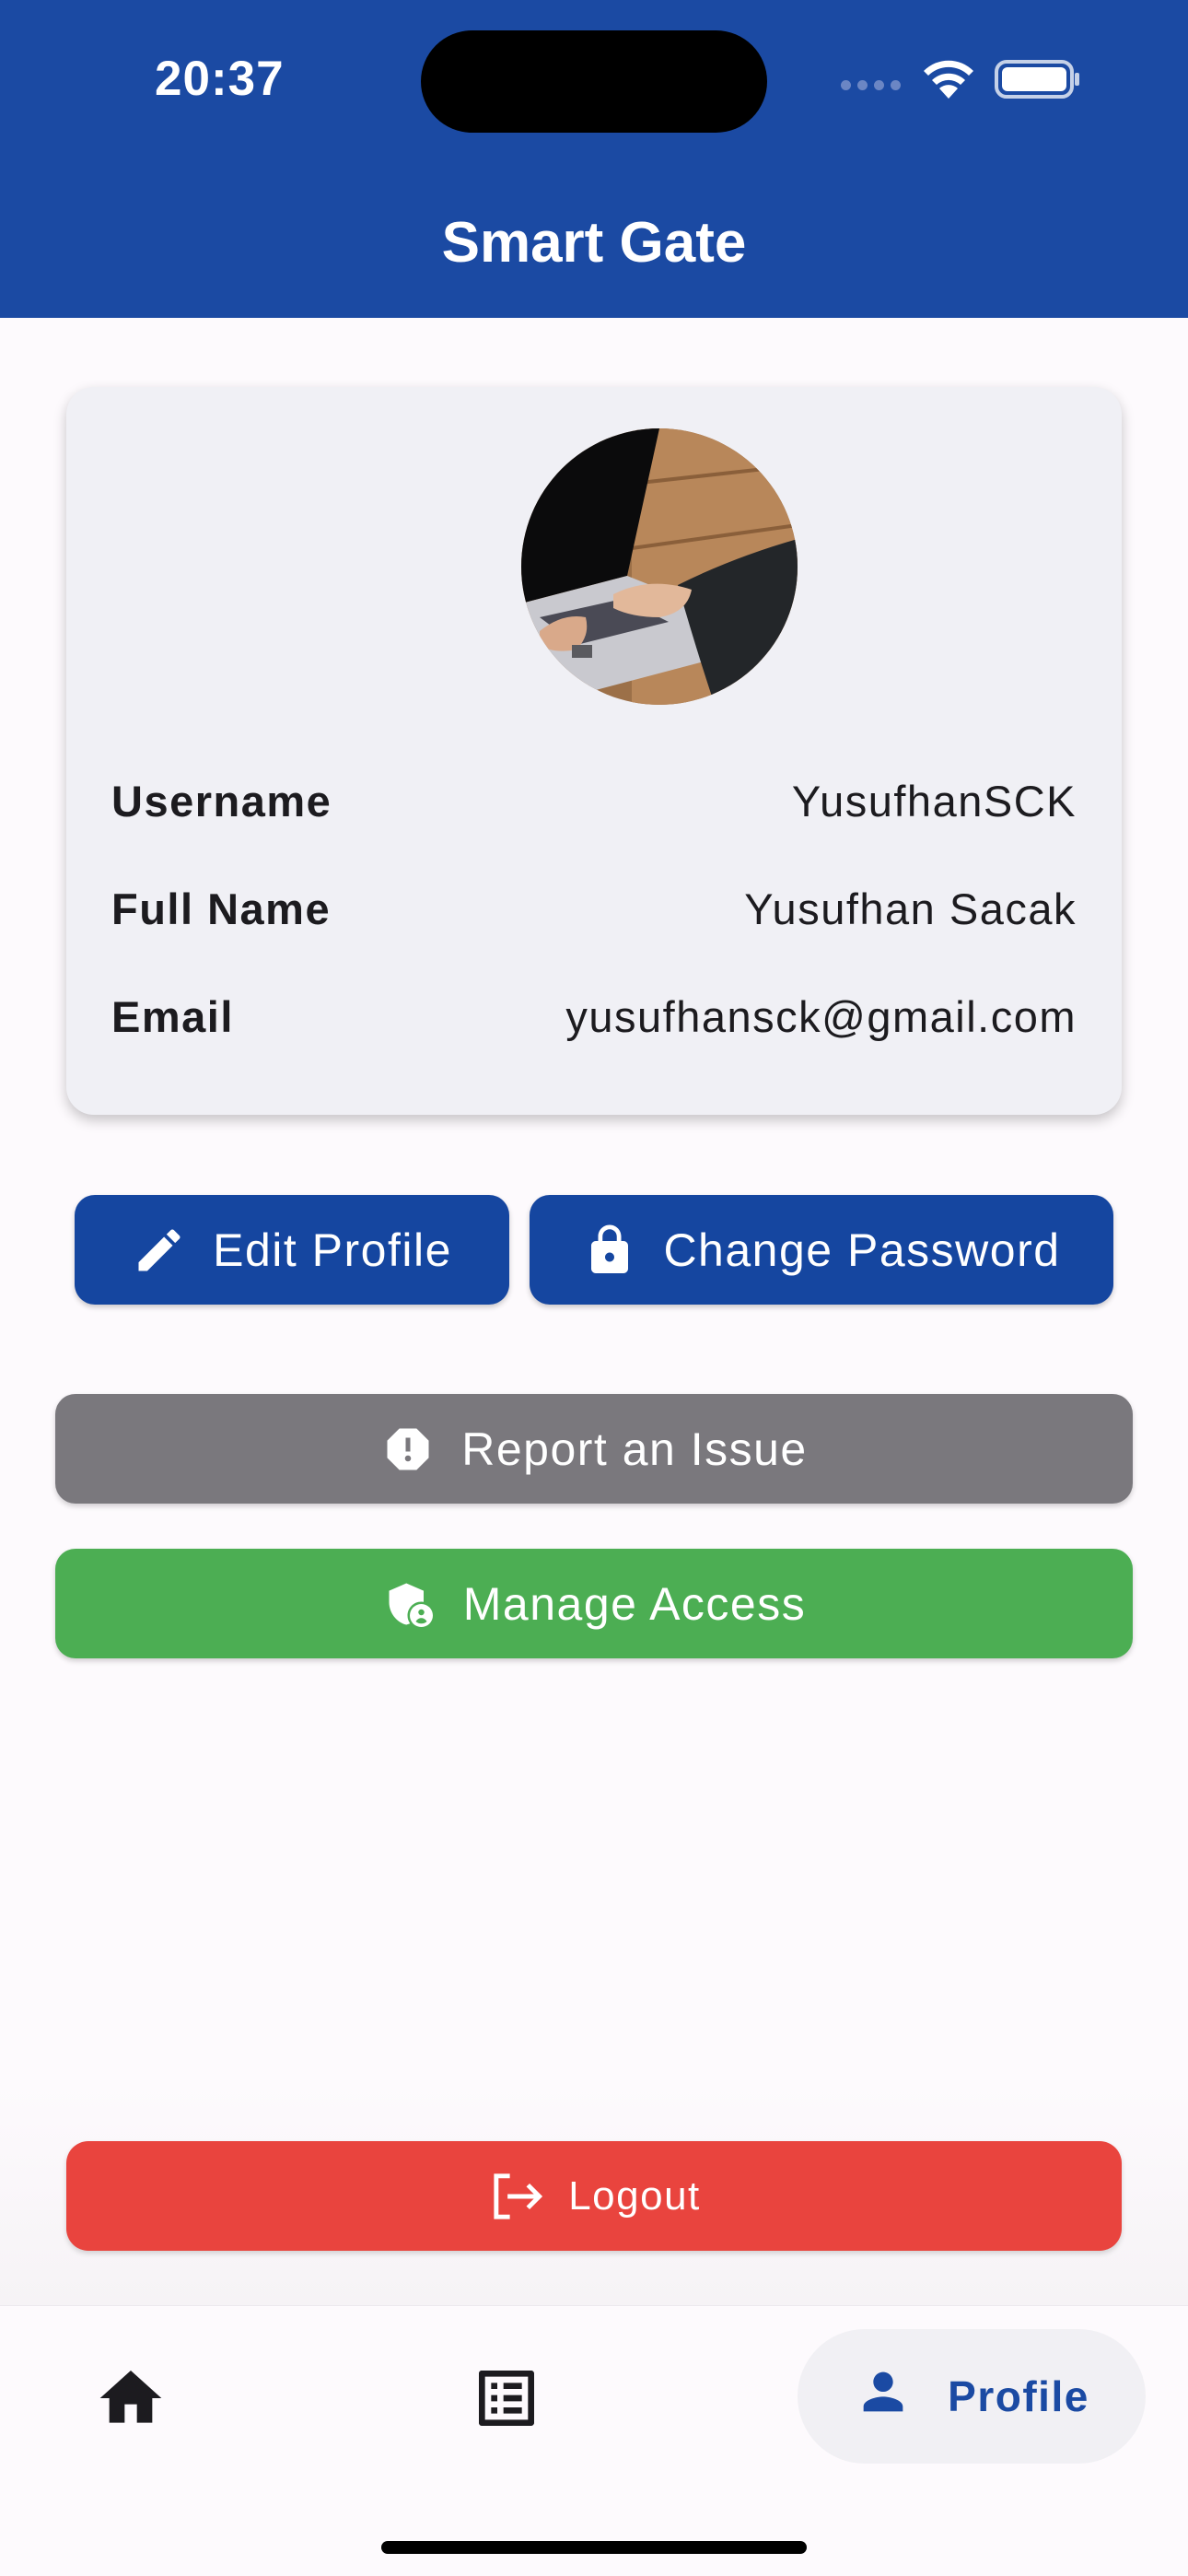 This screenshot has height=2576, width=1188. I want to click on app-header: 20:37 Smart Gate, so click(594, 159).